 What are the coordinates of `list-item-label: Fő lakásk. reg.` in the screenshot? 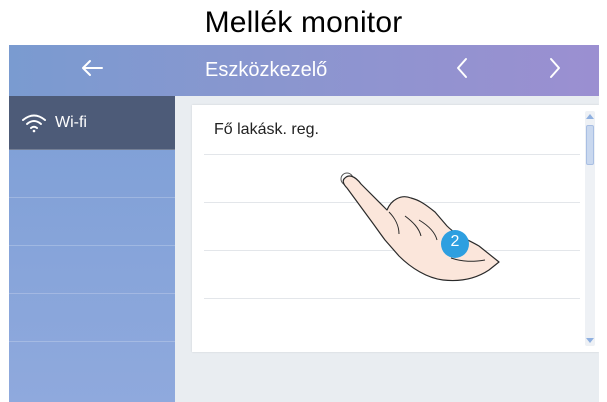 It's located at (266, 129).